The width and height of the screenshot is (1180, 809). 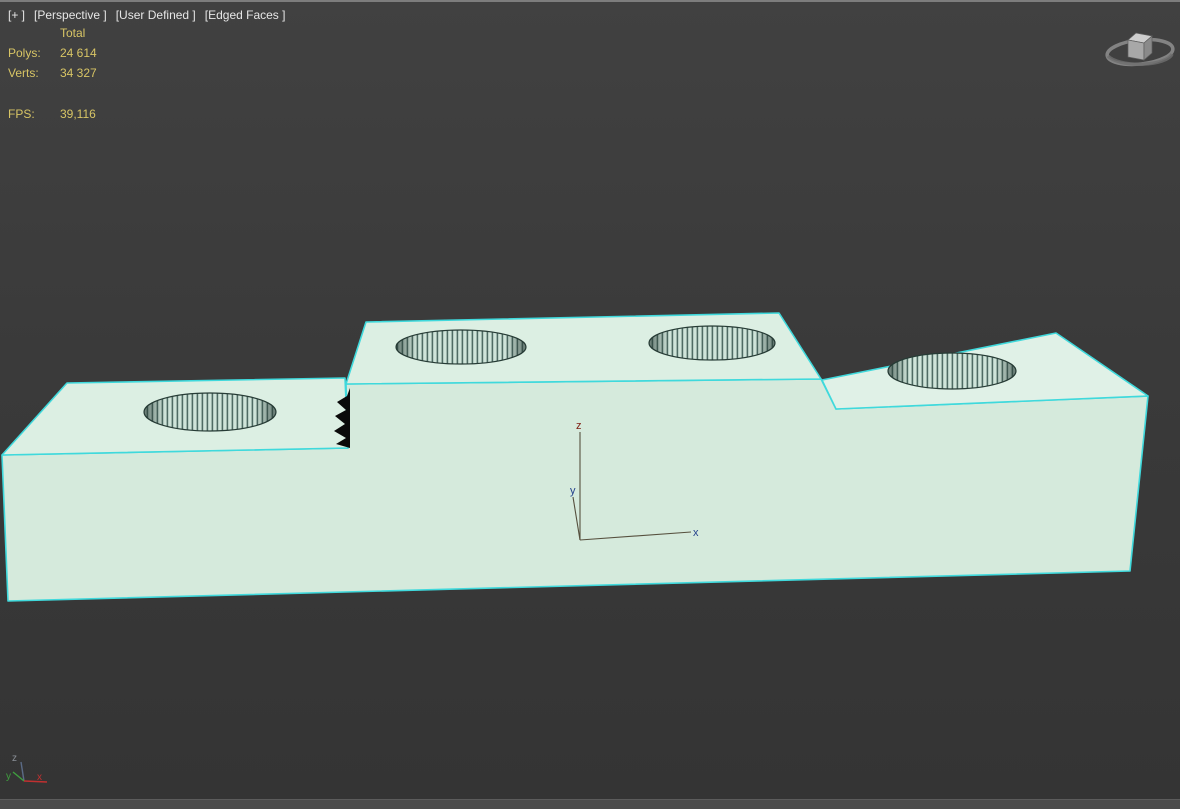 I want to click on world-y-label: y, so click(x=8, y=776).